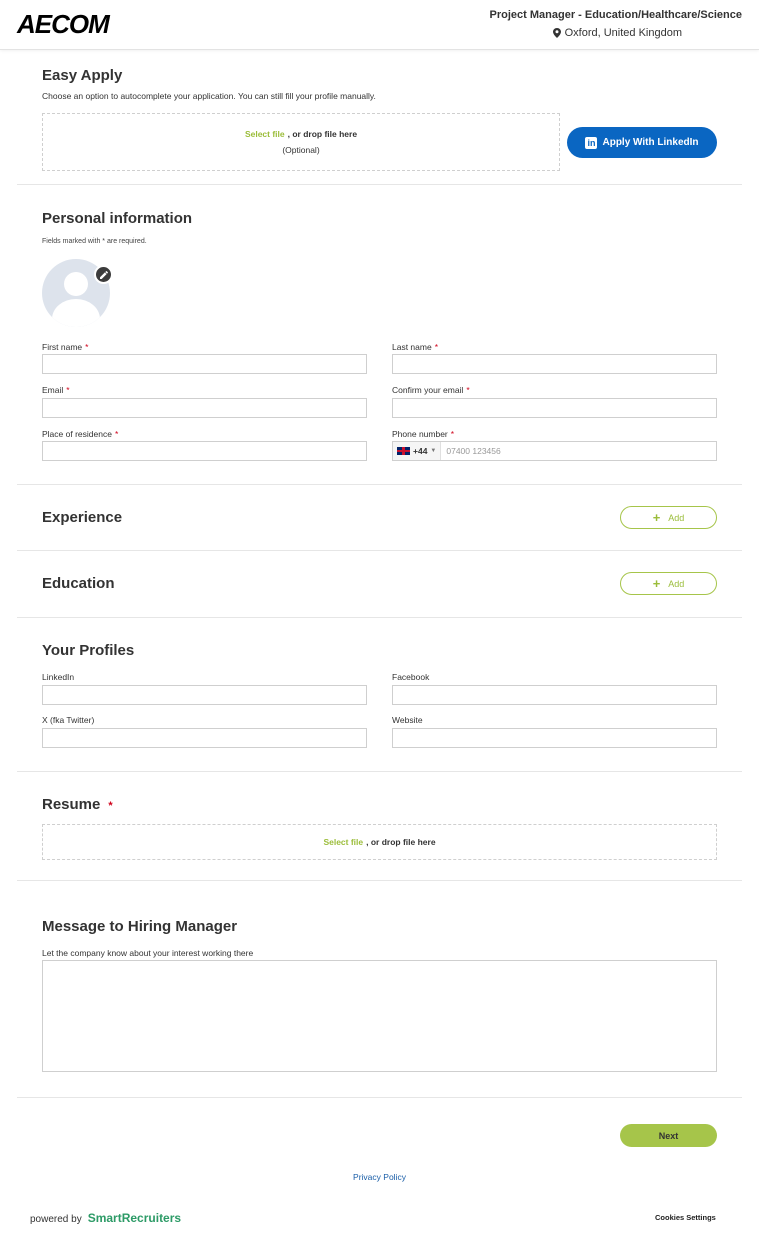  Describe the element at coordinates (134, 1218) in the screenshot. I see `smartrecruiters-logo: SmartRecruiters` at that location.